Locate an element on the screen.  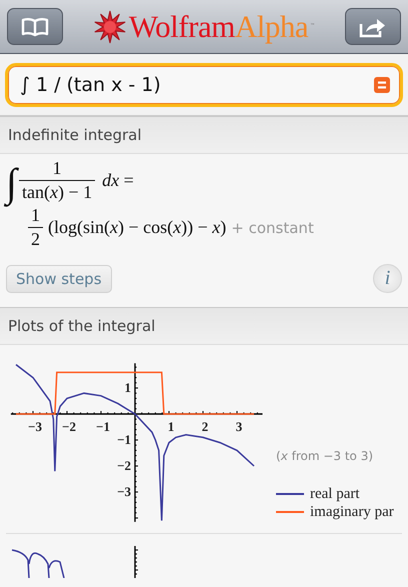
section-title: Indefinite integral is located at coordinates (75, 135).